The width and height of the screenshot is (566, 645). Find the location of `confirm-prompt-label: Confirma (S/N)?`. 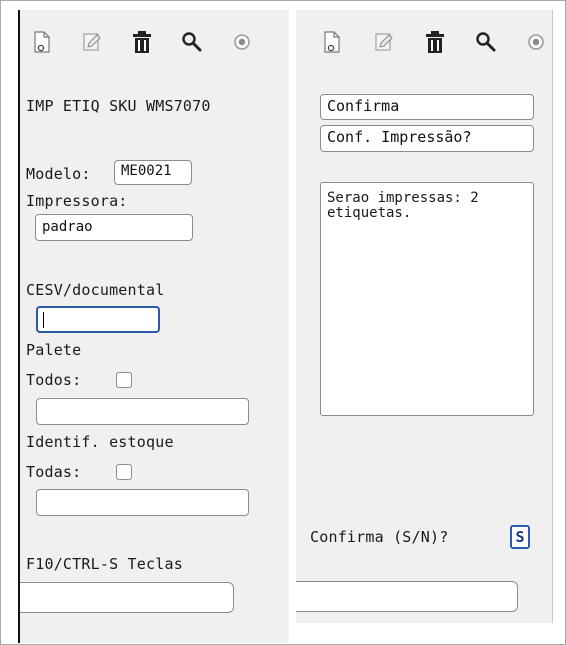

confirm-prompt-label: Confirma (S/N)? is located at coordinates (379, 537).